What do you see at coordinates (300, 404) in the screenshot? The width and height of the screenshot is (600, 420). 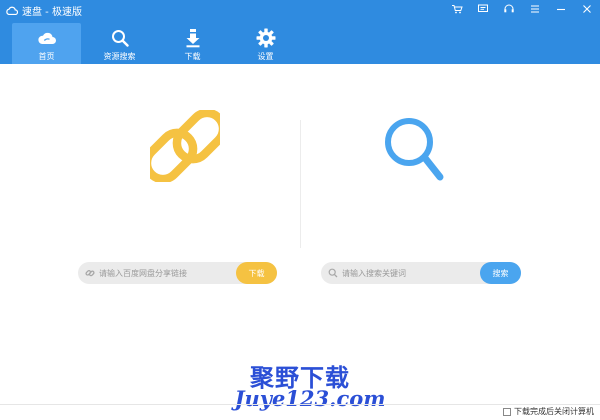 I see `footer-divider` at bounding box center [300, 404].